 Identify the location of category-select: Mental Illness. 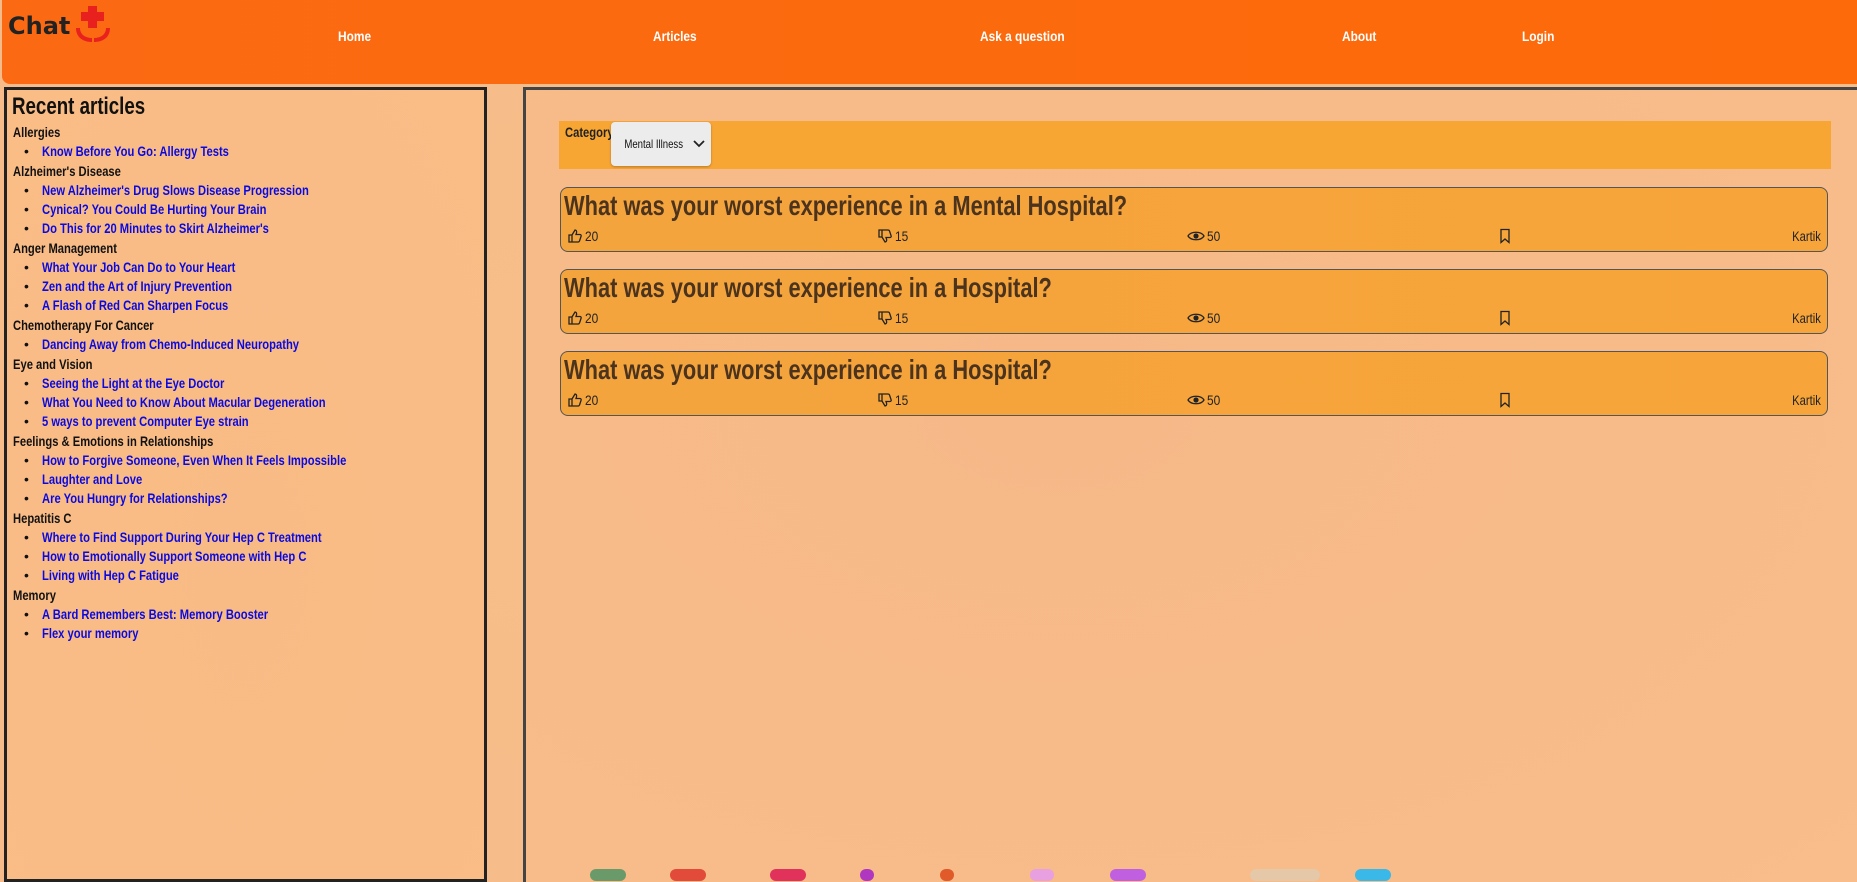
(661, 144).